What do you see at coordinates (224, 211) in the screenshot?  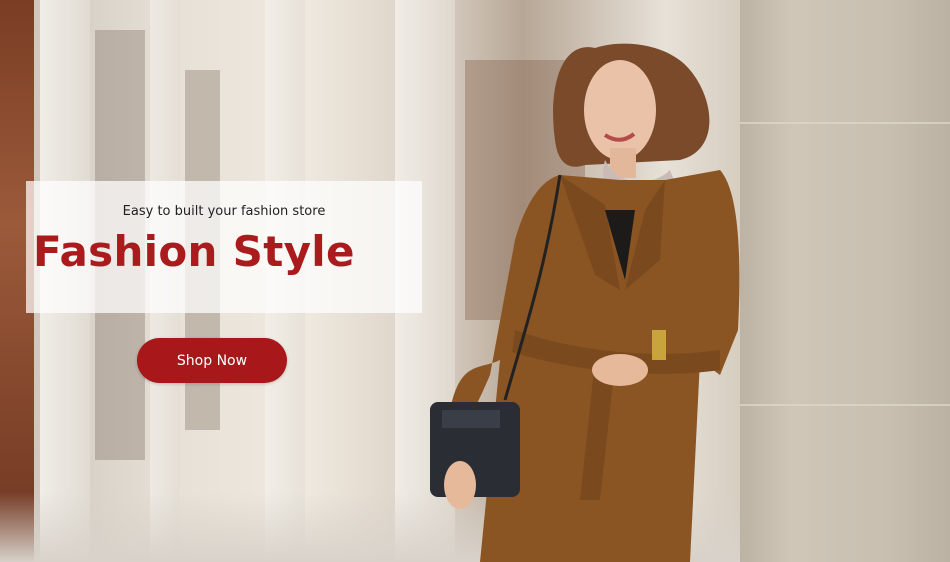 I see `hero-tagline: Easy to built your fashion store` at bounding box center [224, 211].